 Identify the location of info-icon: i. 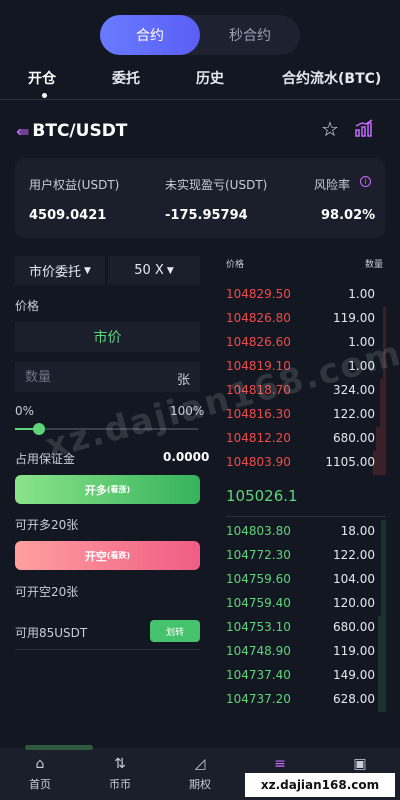
(365, 181).